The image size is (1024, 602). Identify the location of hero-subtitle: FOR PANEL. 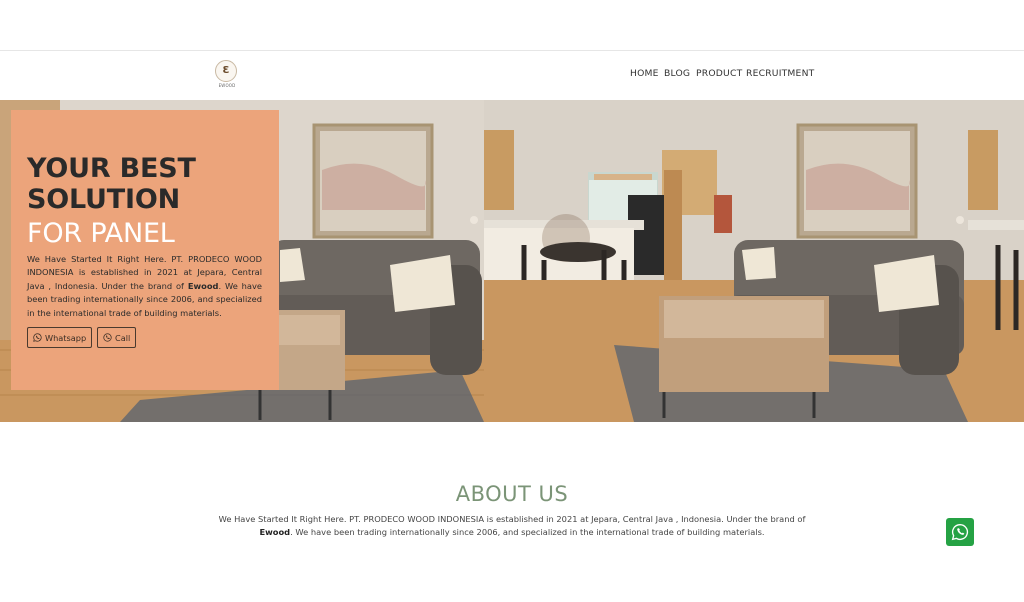
(101, 233).